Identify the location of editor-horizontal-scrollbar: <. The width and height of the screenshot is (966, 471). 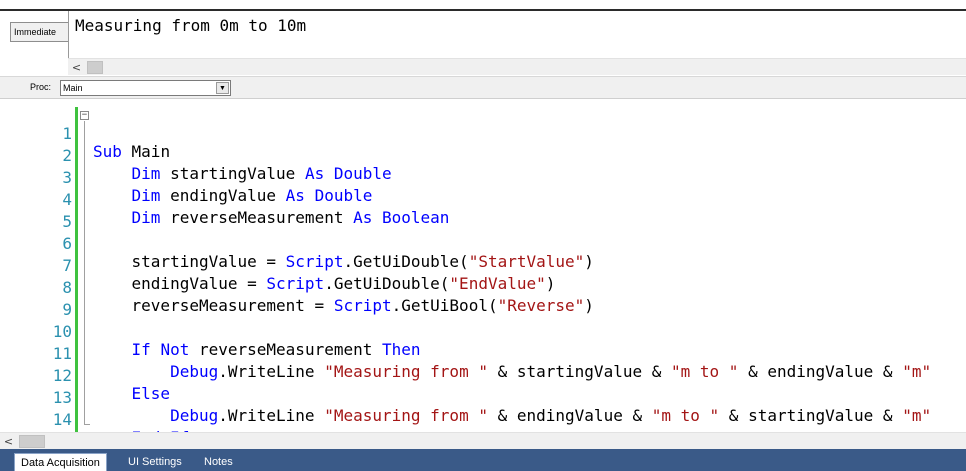
(483, 440).